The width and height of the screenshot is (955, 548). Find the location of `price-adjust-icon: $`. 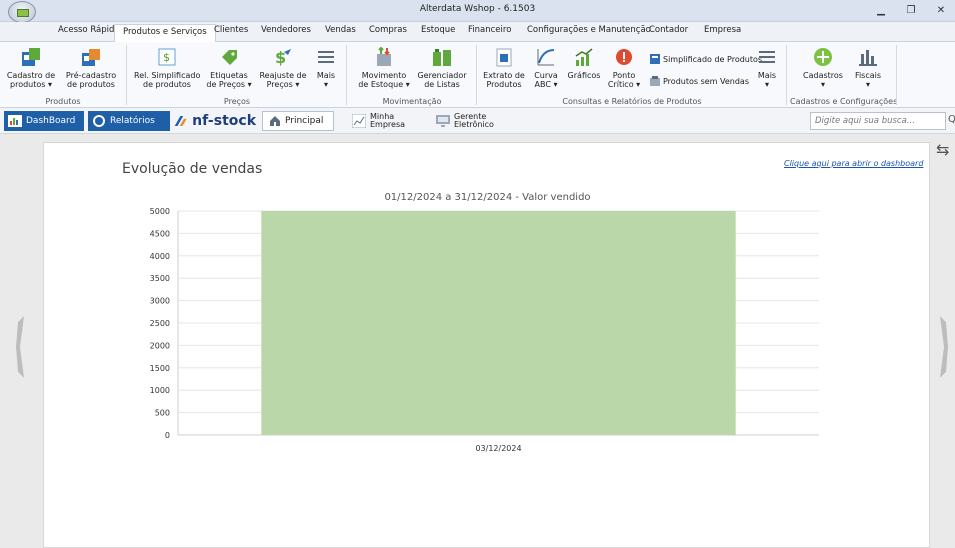

price-adjust-icon: $ is located at coordinates (283, 57).